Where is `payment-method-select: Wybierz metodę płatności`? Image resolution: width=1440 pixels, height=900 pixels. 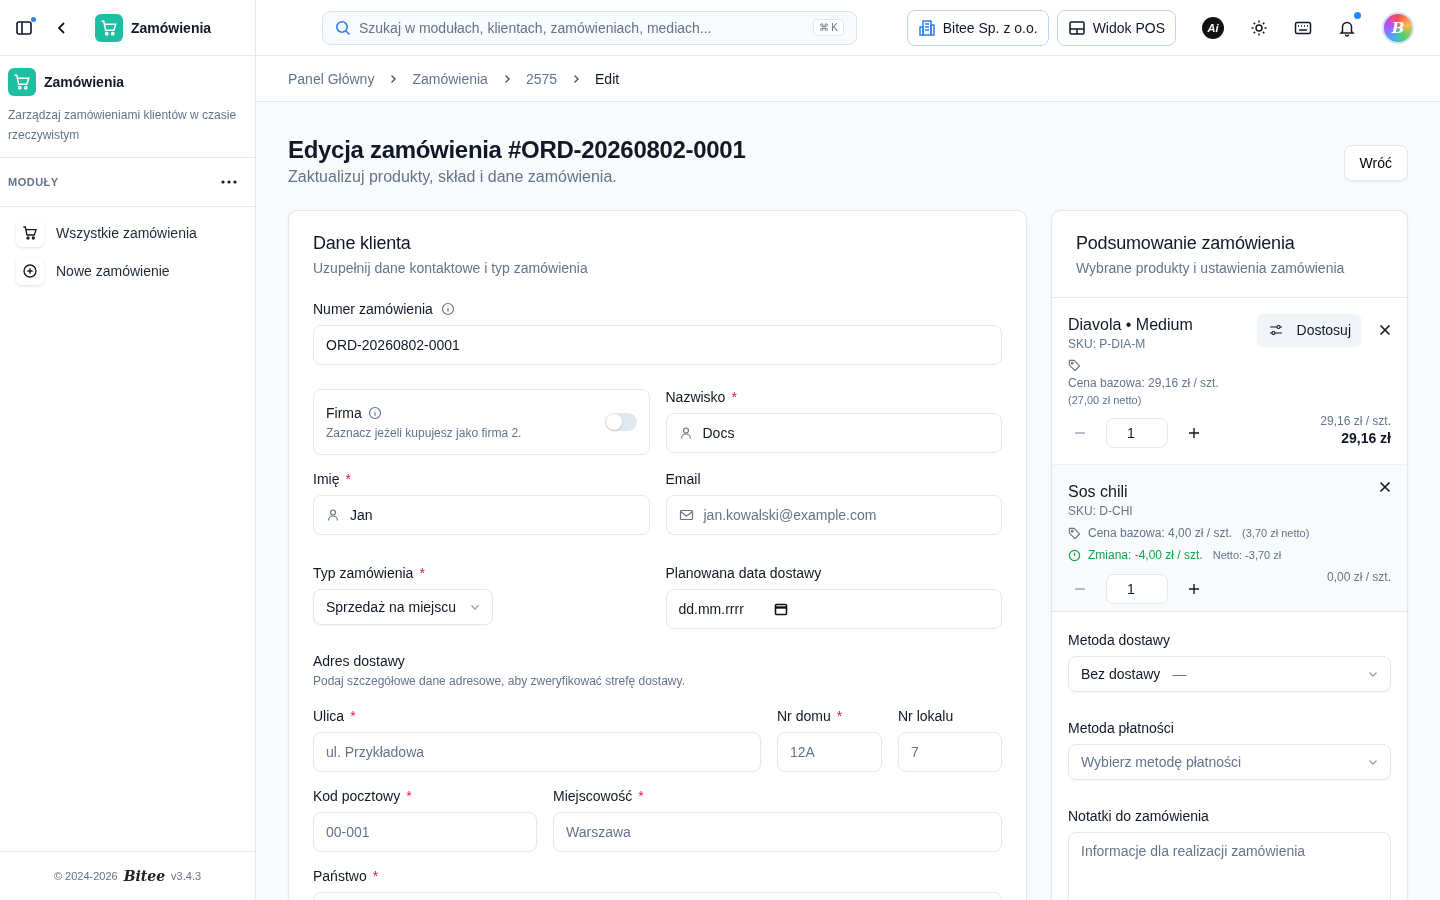 payment-method-select: Wybierz metodę płatności is located at coordinates (1229, 762).